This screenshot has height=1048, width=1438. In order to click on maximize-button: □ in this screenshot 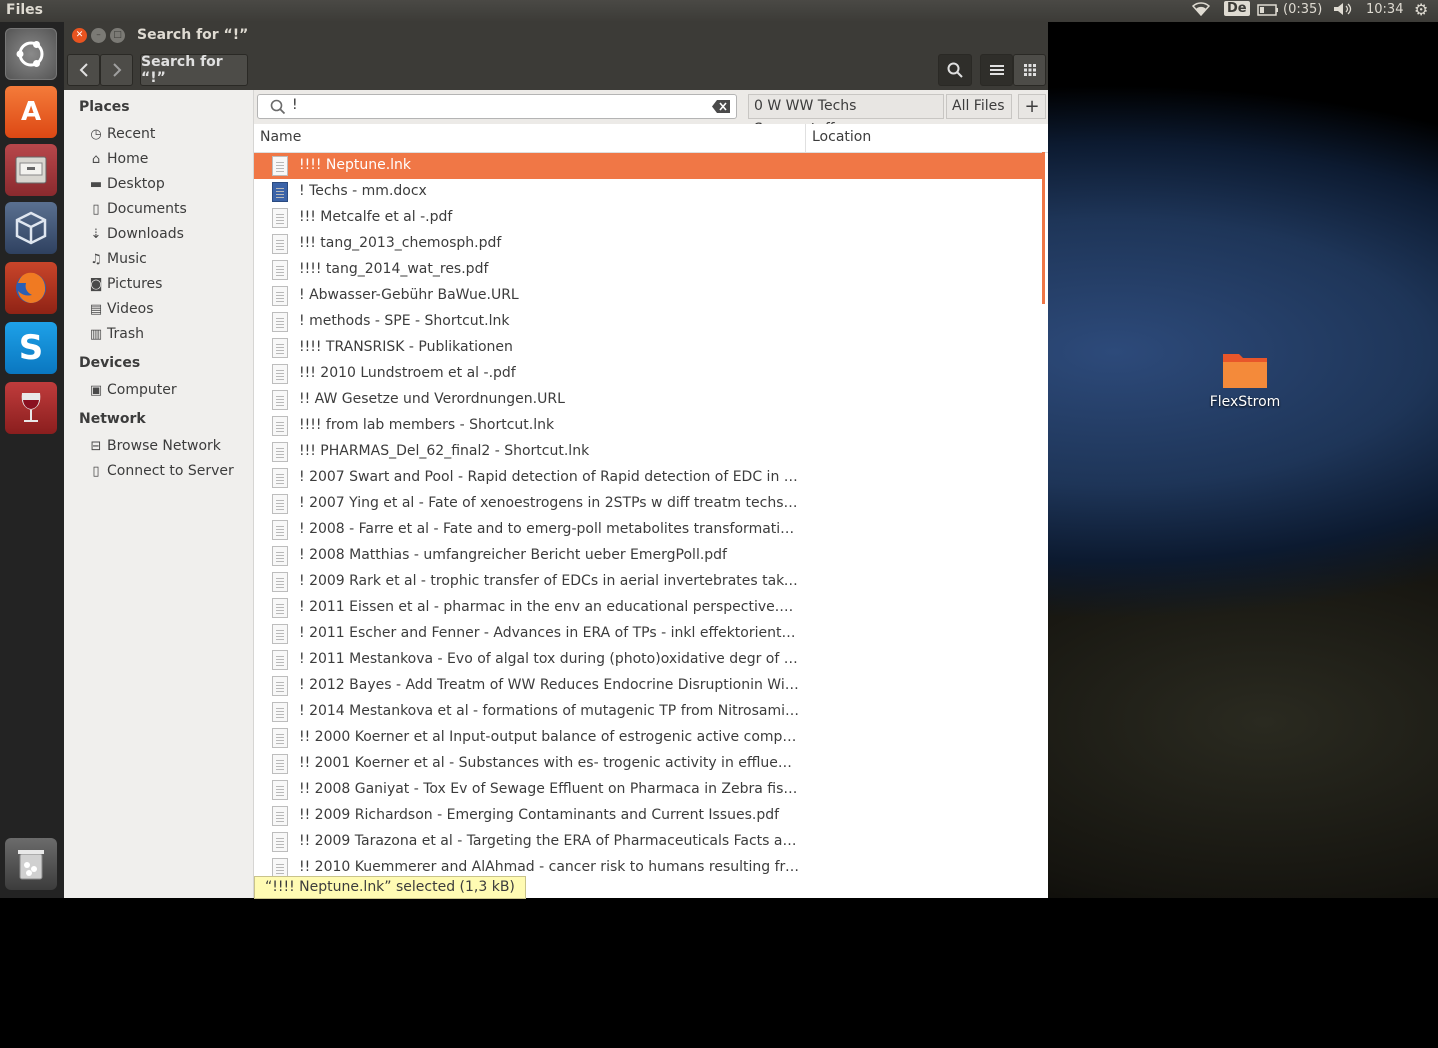, I will do `click(117, 35)`.